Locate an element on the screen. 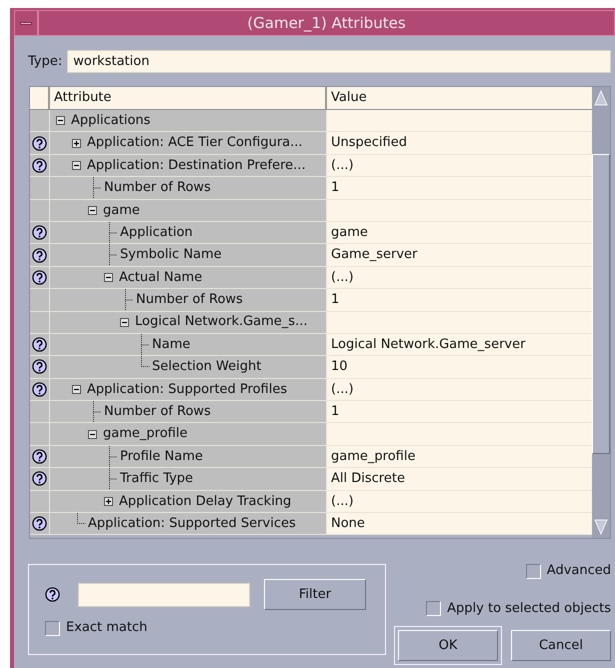 Image resolution: width=615 pixels, height=668 pixels. value-cell: 10 is located at coordinates (459, 367).